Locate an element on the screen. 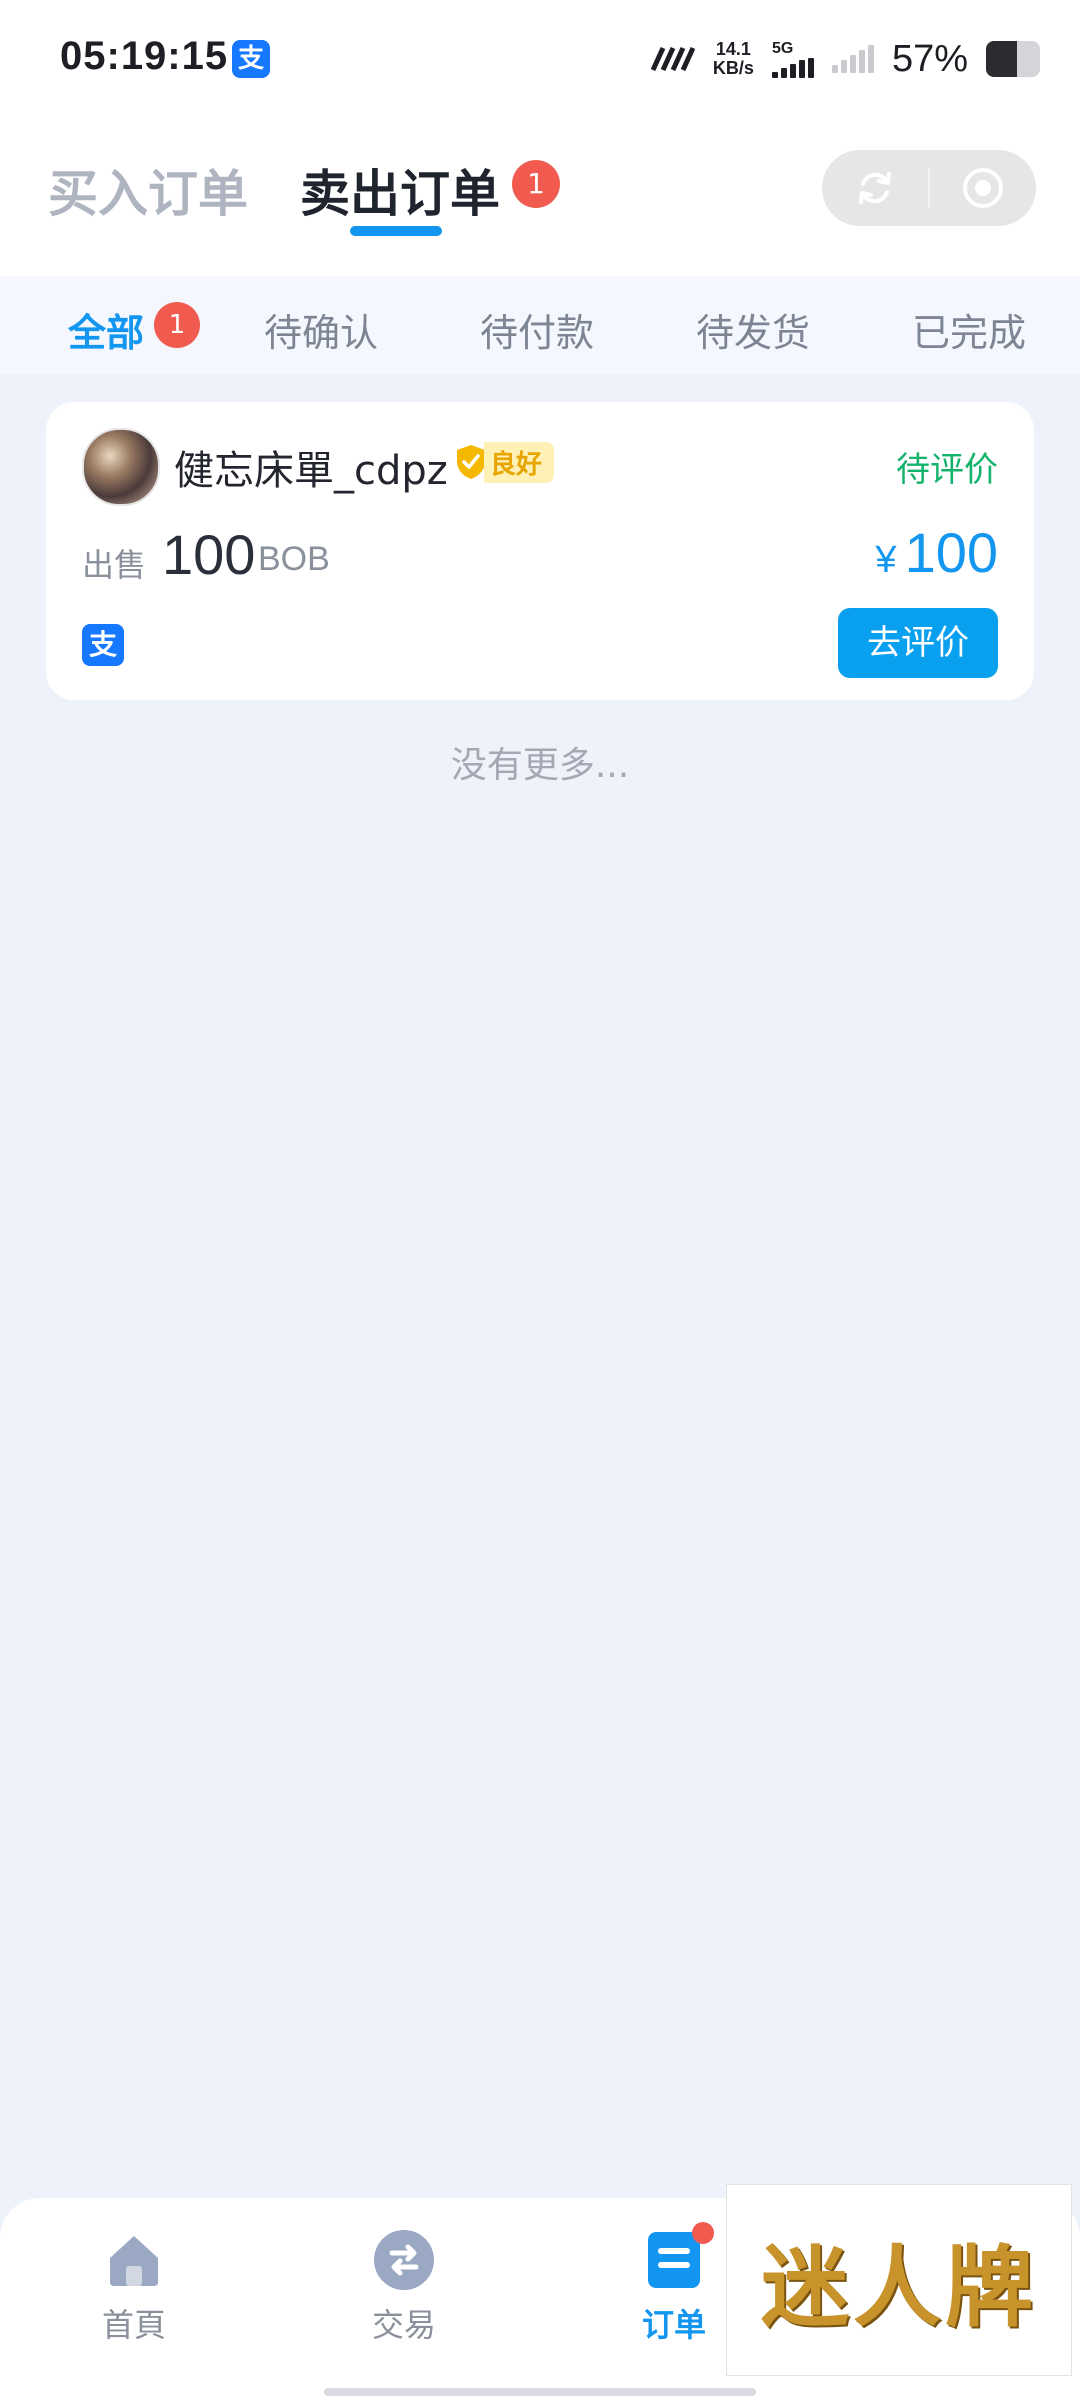 The height and width of the screenshot is (2400, 1080). status-indicators: 14.1 KB/s 5G 57% is located at coordinates (844, 59).